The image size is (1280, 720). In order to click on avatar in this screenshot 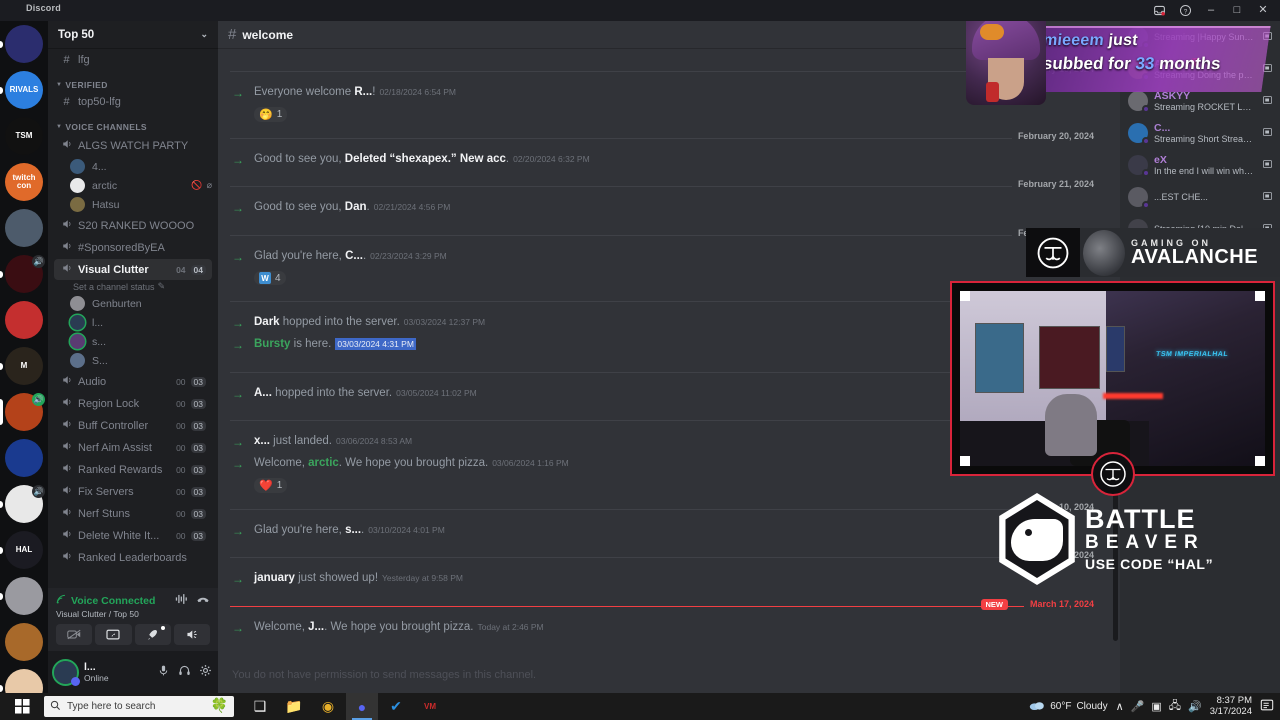, I will do `click(66, 672)`.